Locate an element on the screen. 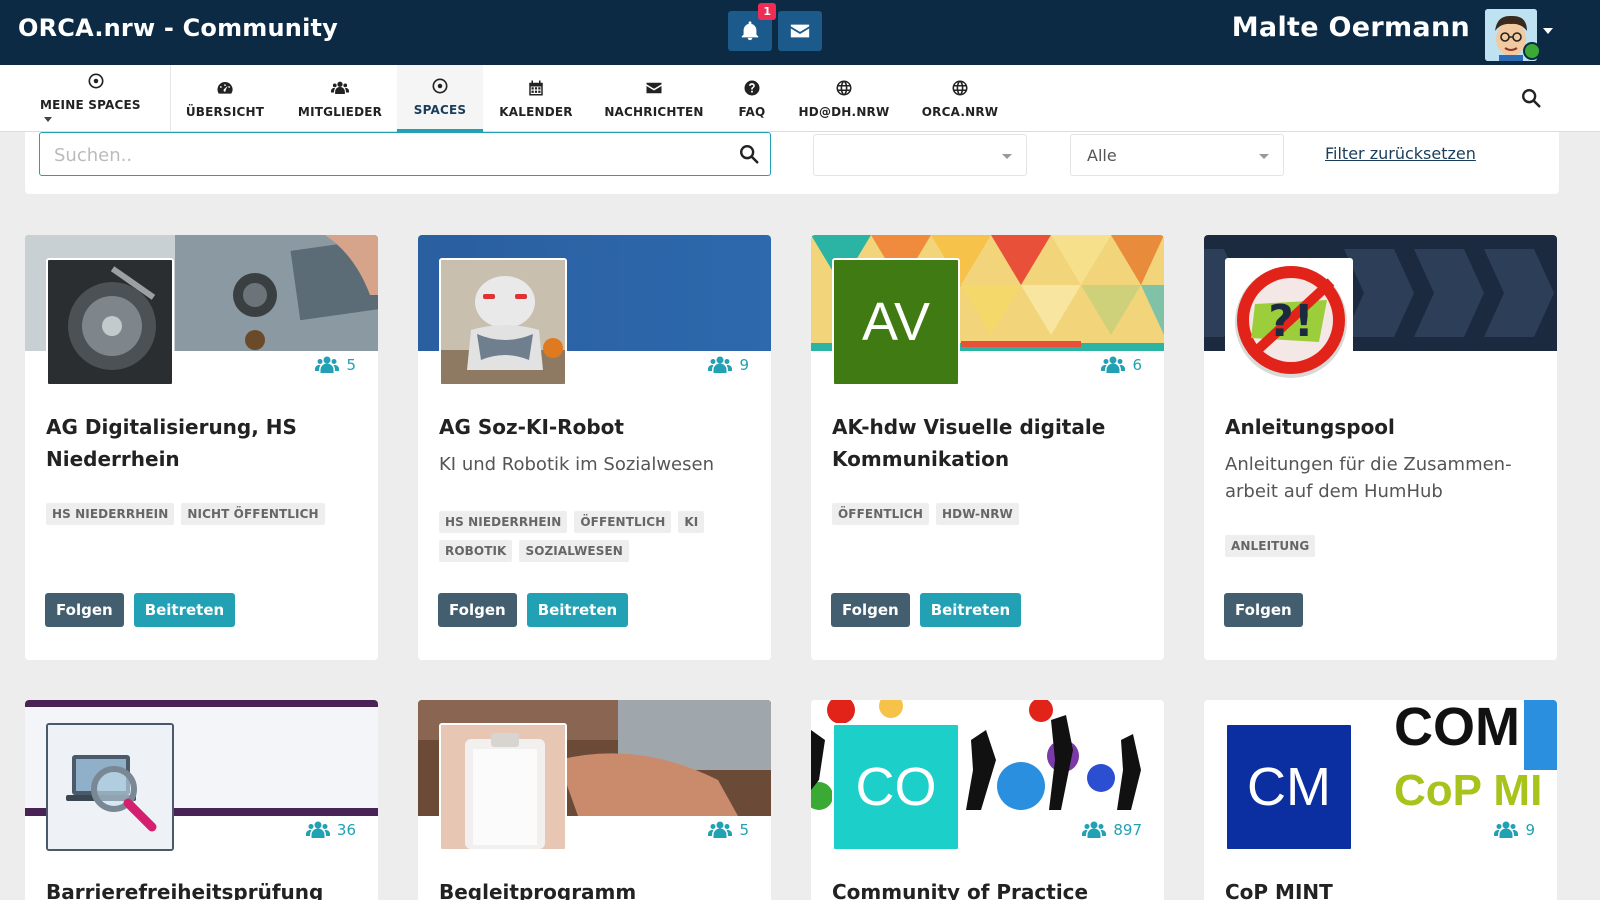  visibility-select-value: Alle is located at coordinates (1102, 155).